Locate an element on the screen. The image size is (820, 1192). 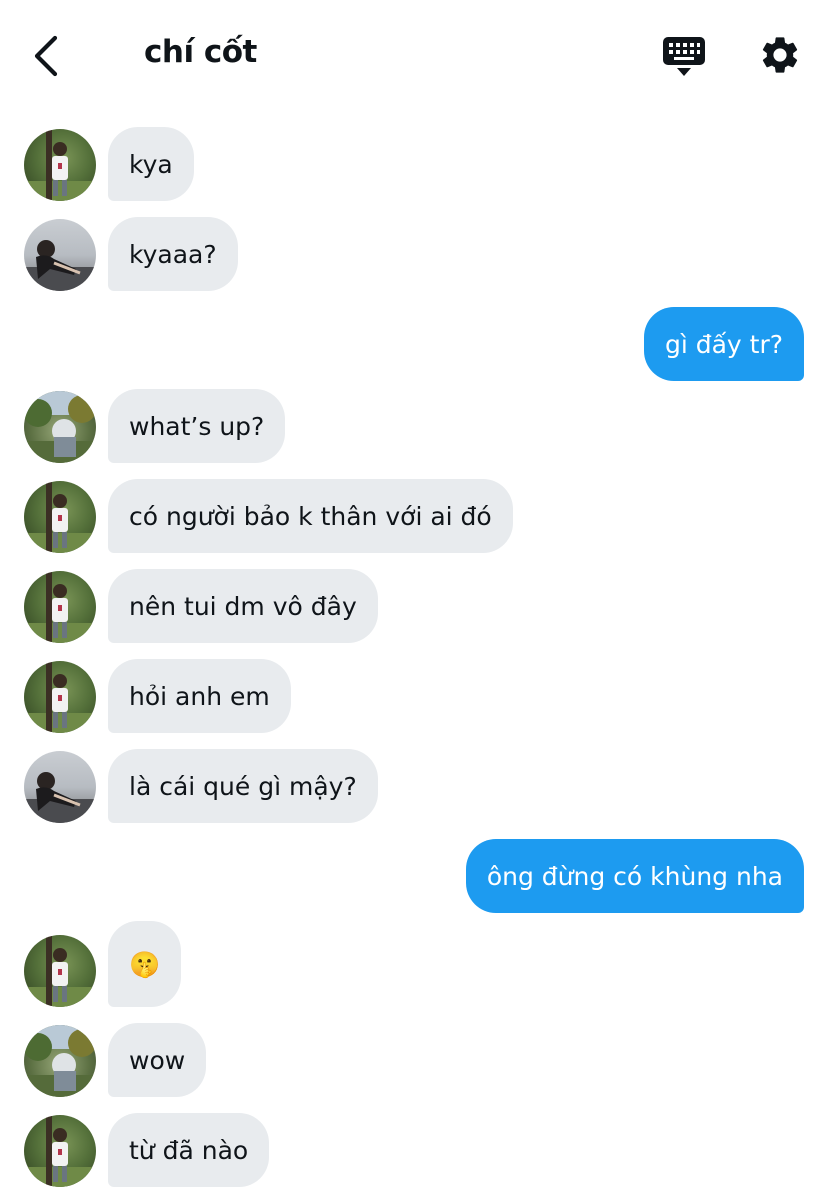
keyboard-button is located at coordinates (684, 56).